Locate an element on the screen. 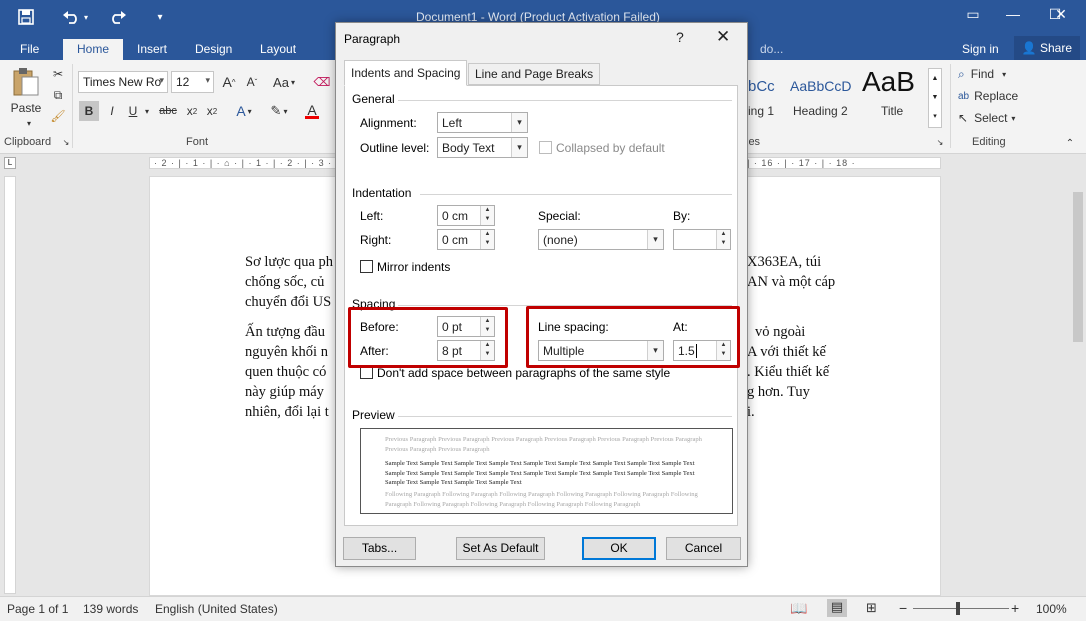  ok-button: OK is located at coordinates (619, 548).